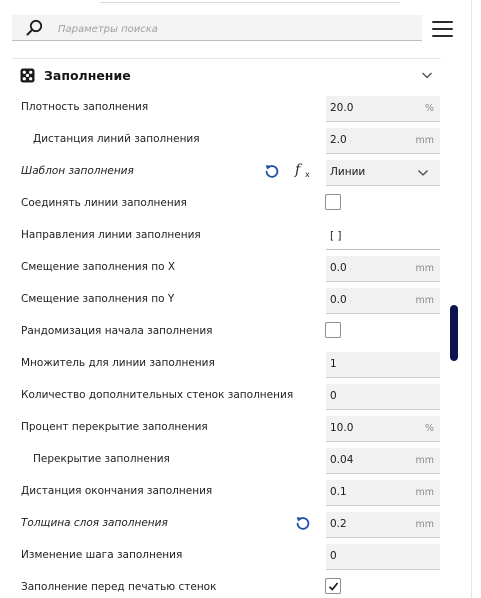 The image size is (481, 598). Describe the element at coordinates (226, 58) in the screenshot. I see `section-divider` at that location.